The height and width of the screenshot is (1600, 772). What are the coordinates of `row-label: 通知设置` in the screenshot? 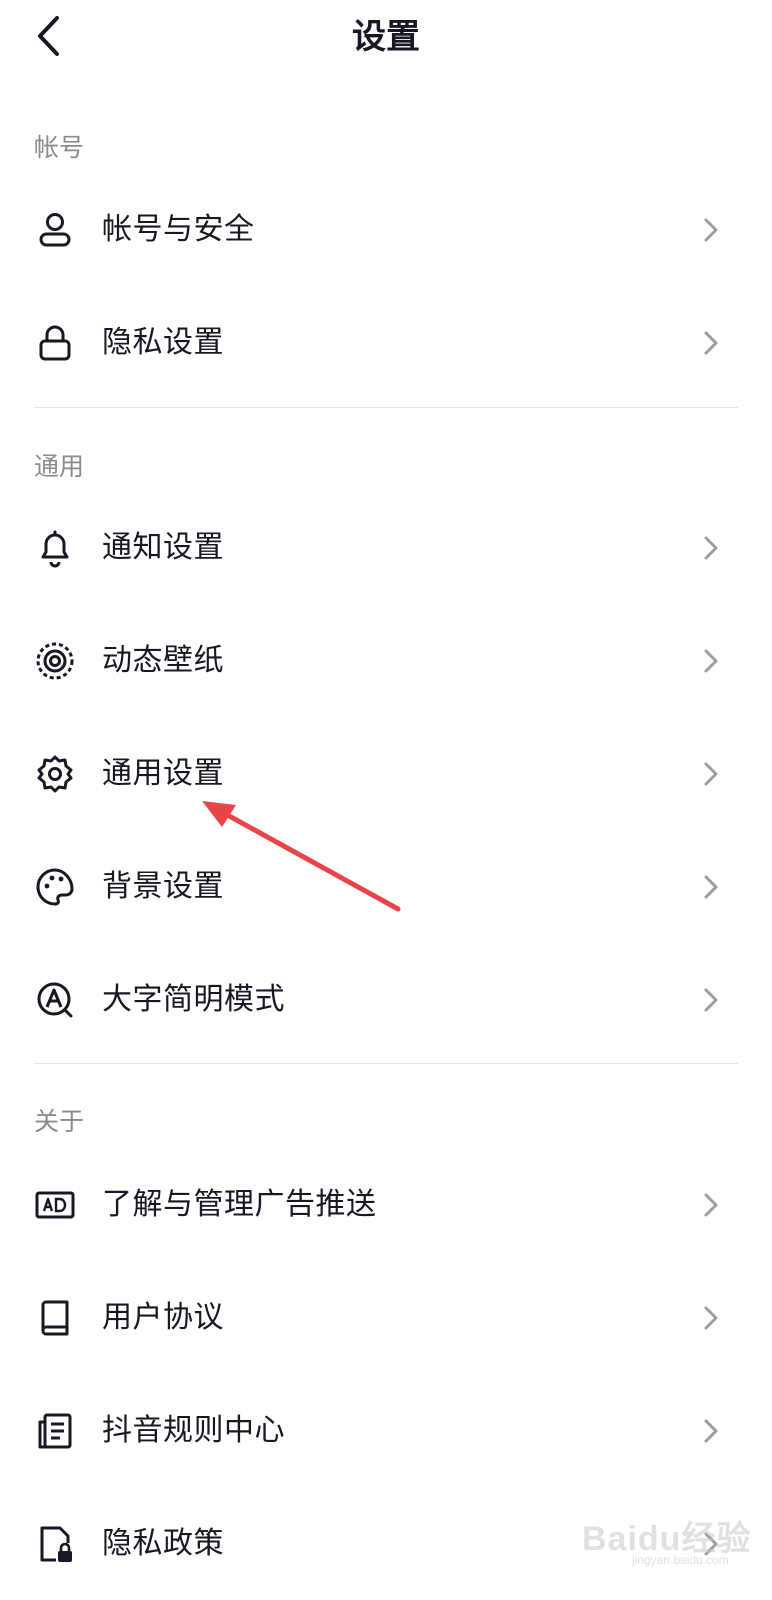 It's located at (163, 547).